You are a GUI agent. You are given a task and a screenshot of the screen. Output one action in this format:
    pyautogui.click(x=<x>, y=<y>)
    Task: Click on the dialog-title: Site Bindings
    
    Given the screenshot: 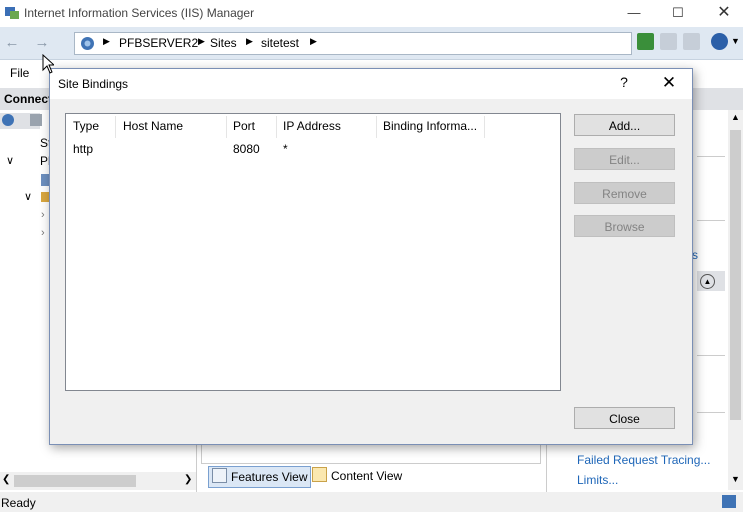 What is the action you would take?
    pyautogui.click(x=93, y=84)
    